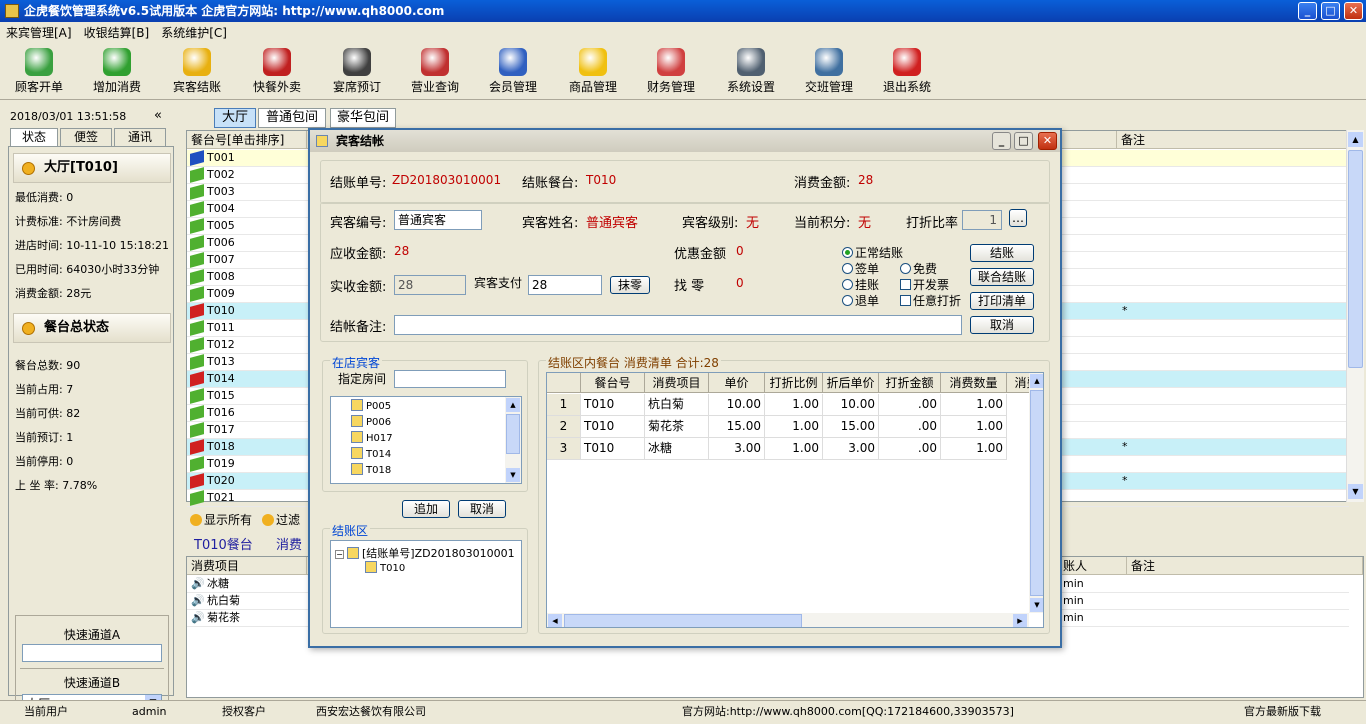 The height and width of the screenshot is (724, 1366). I want to click on toolbar-button-7: 商品管理, so click(593, 73).